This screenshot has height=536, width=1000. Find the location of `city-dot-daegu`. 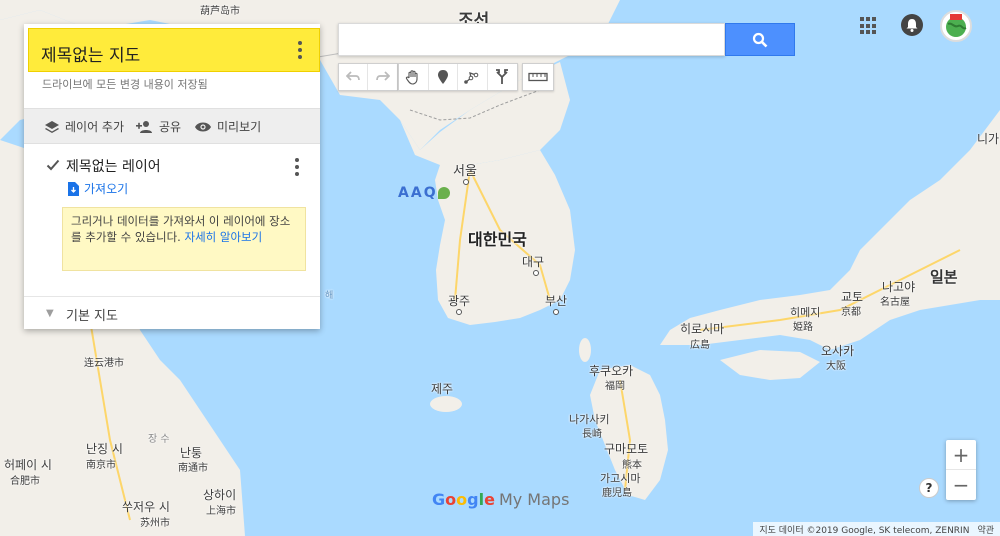

city-dot-daegu is located at coordinates (536, 273).